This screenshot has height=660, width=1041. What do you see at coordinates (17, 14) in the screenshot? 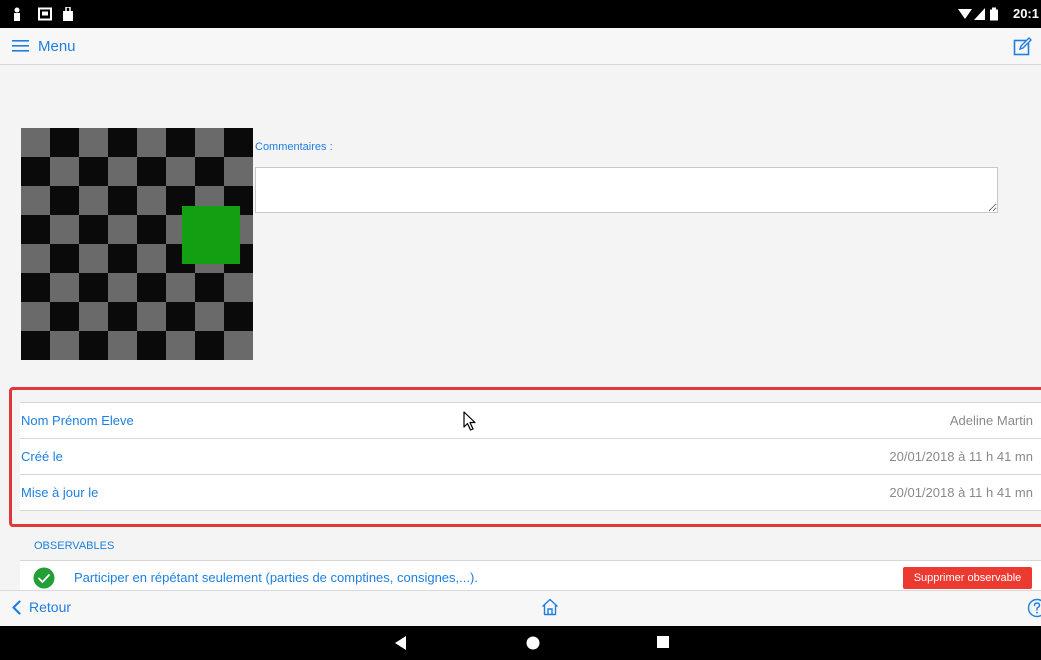
I see `person-notification-icon` at bounding box center [17, 14].